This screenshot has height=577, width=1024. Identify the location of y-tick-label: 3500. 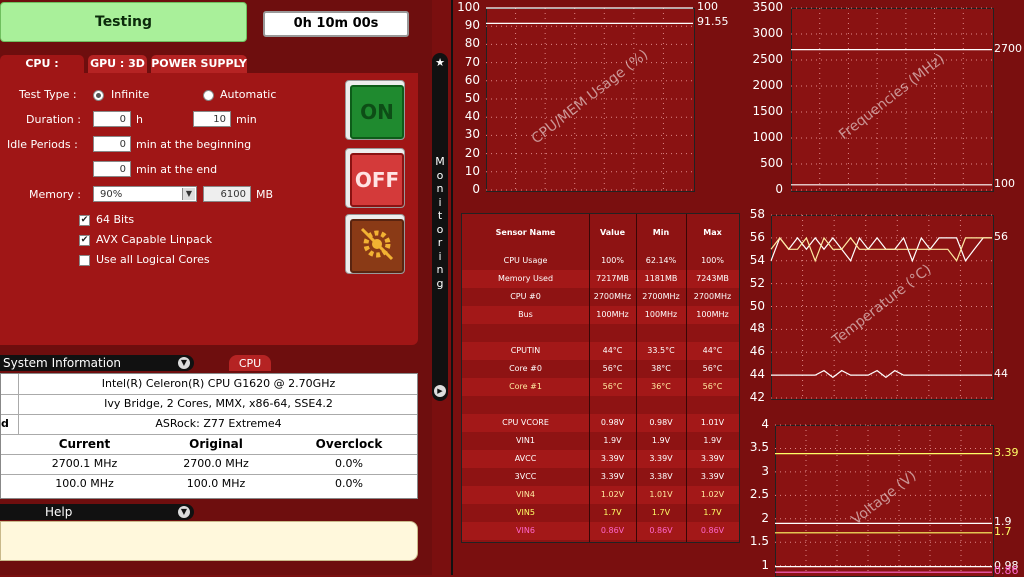
(767, 7).